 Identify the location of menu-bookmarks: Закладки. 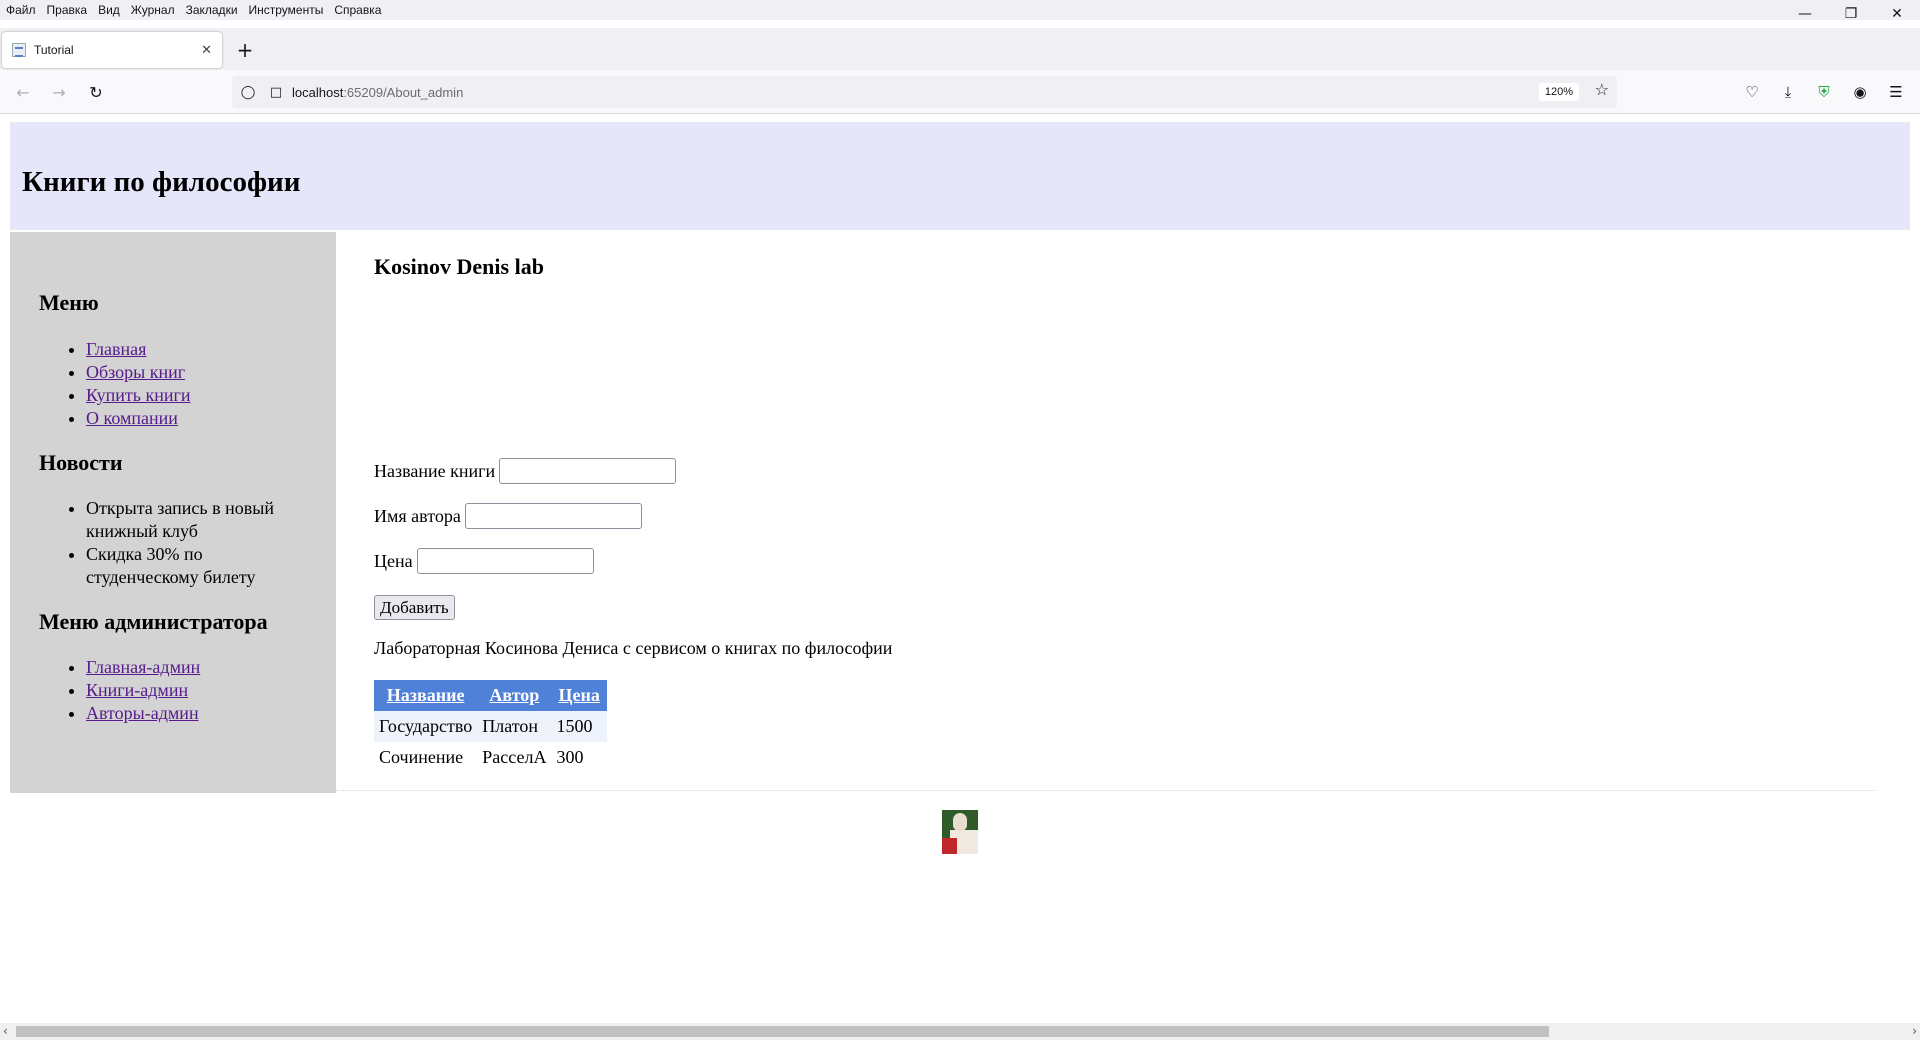
(212, 10).